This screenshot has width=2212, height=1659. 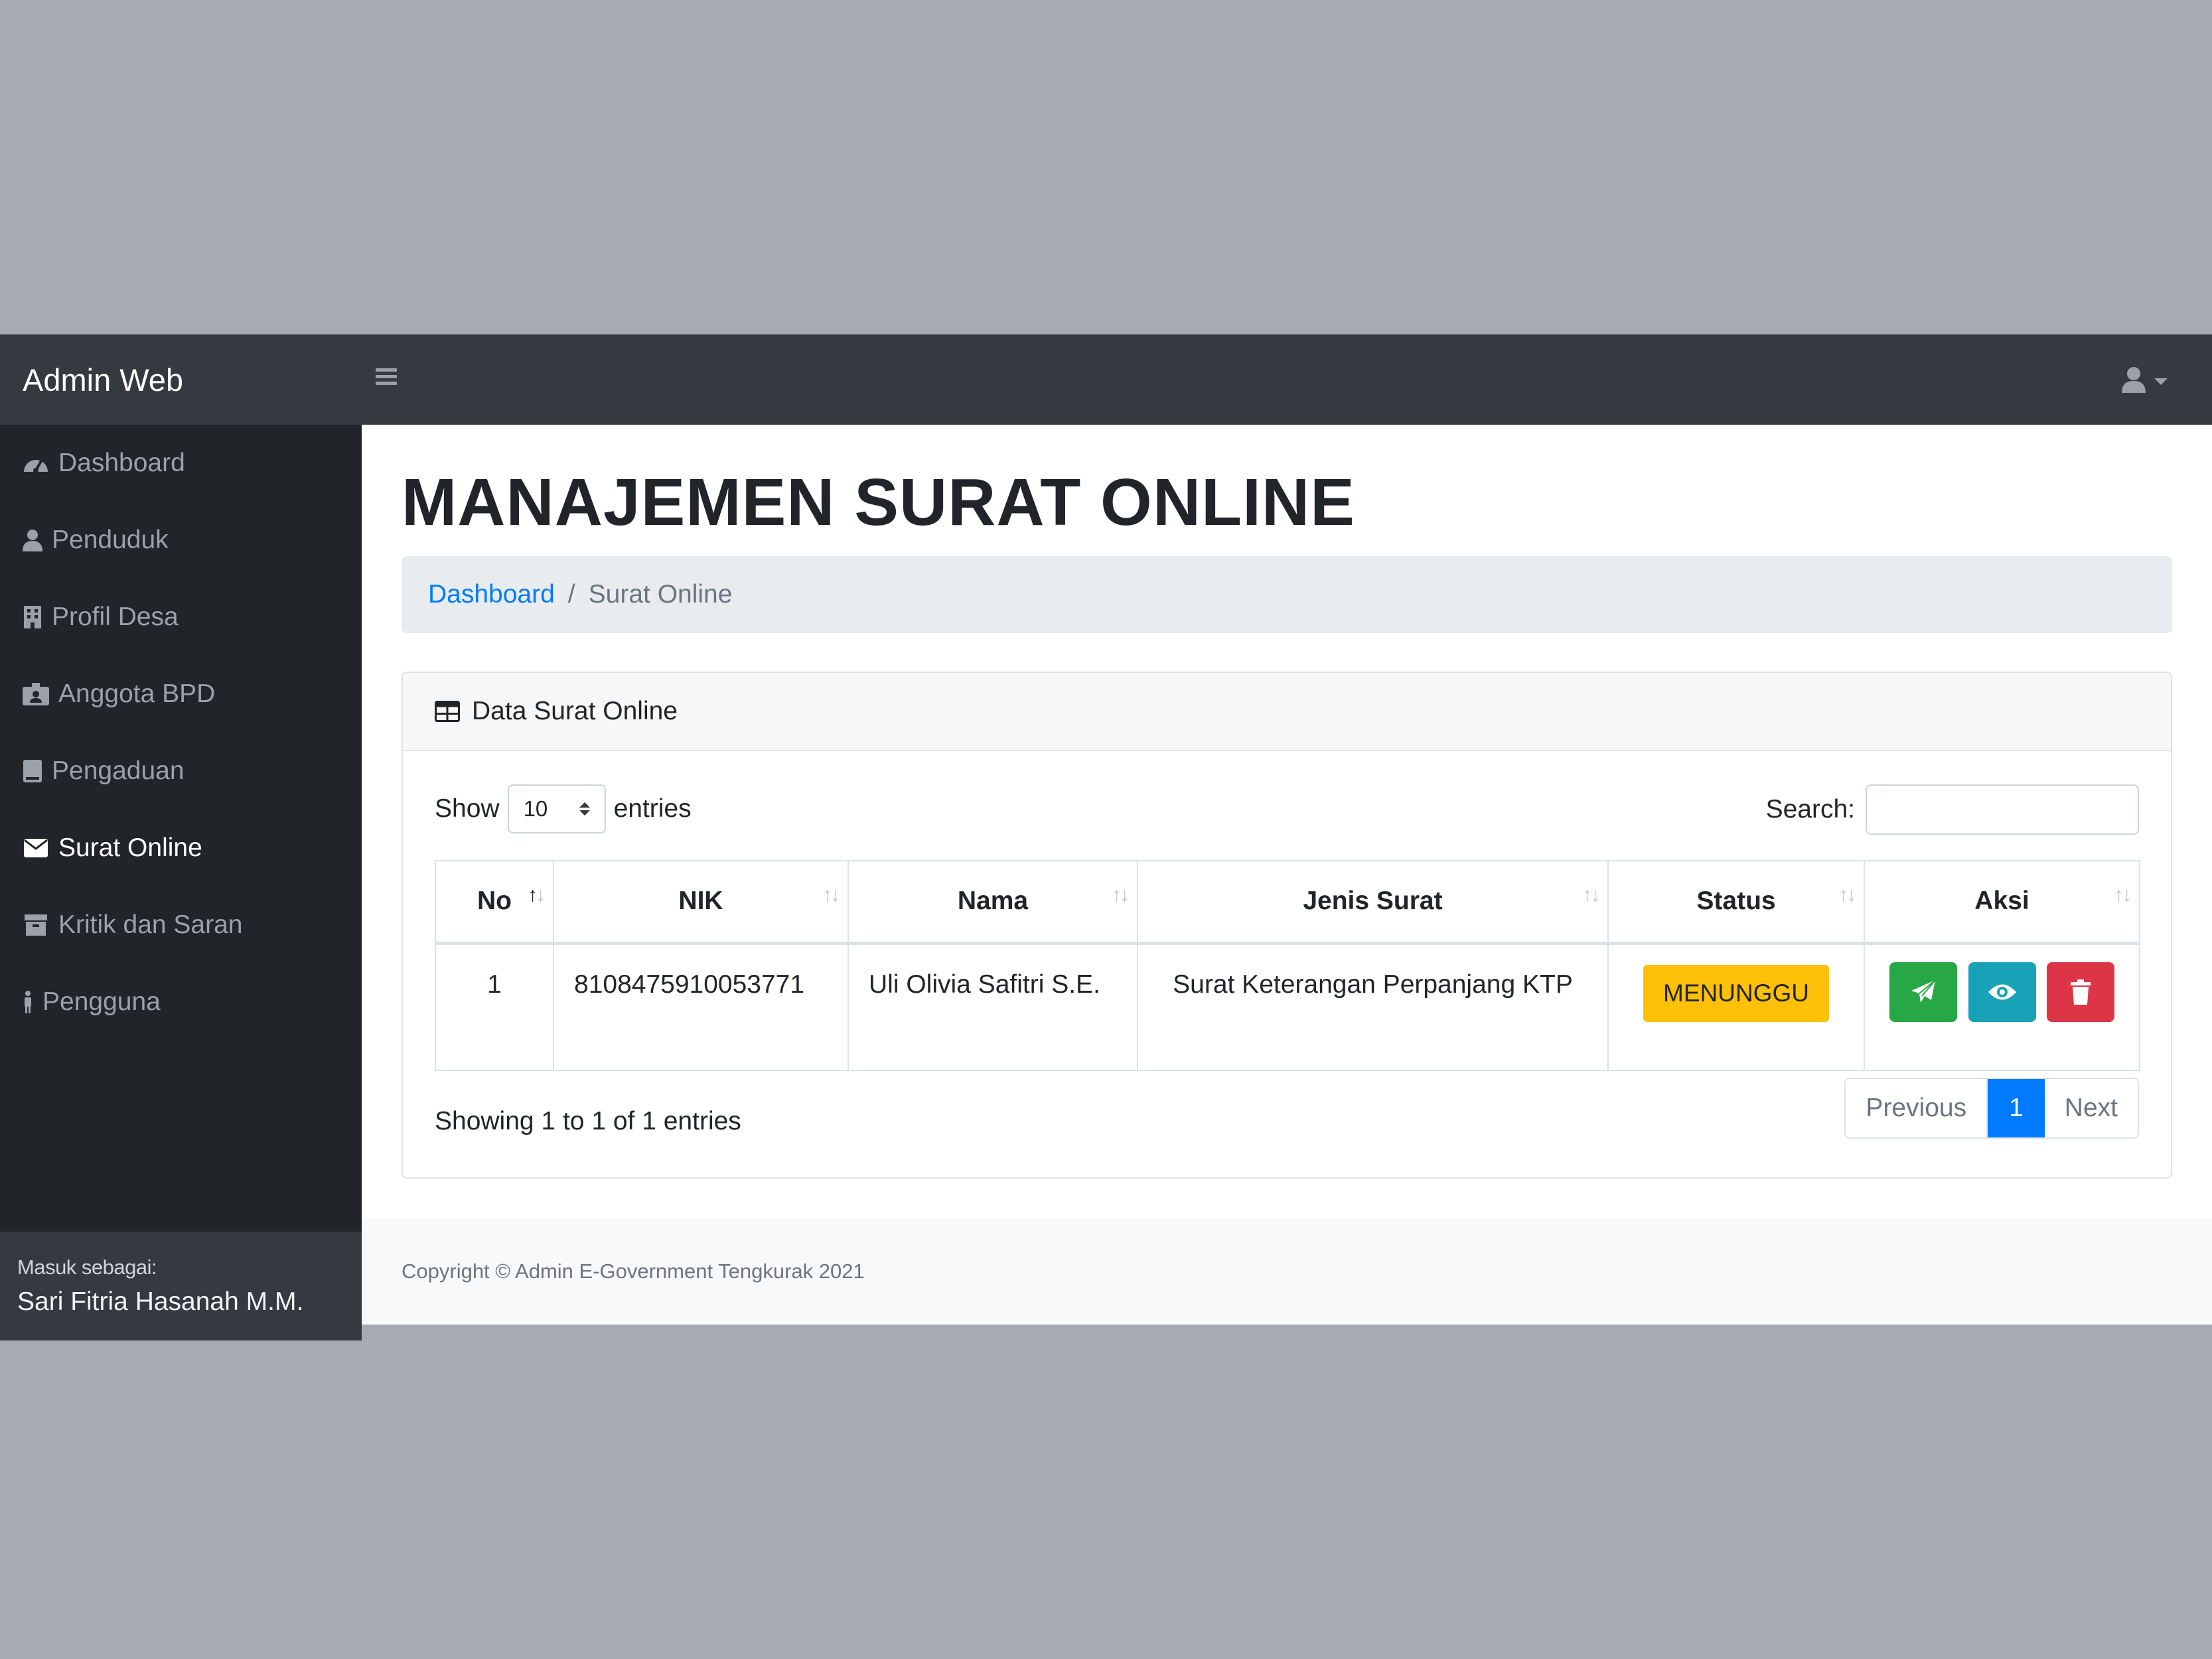 What do you see at coordinates (467, 808) in the screenshot?
I see `show-label: Show` at bounding box center [467, 808].